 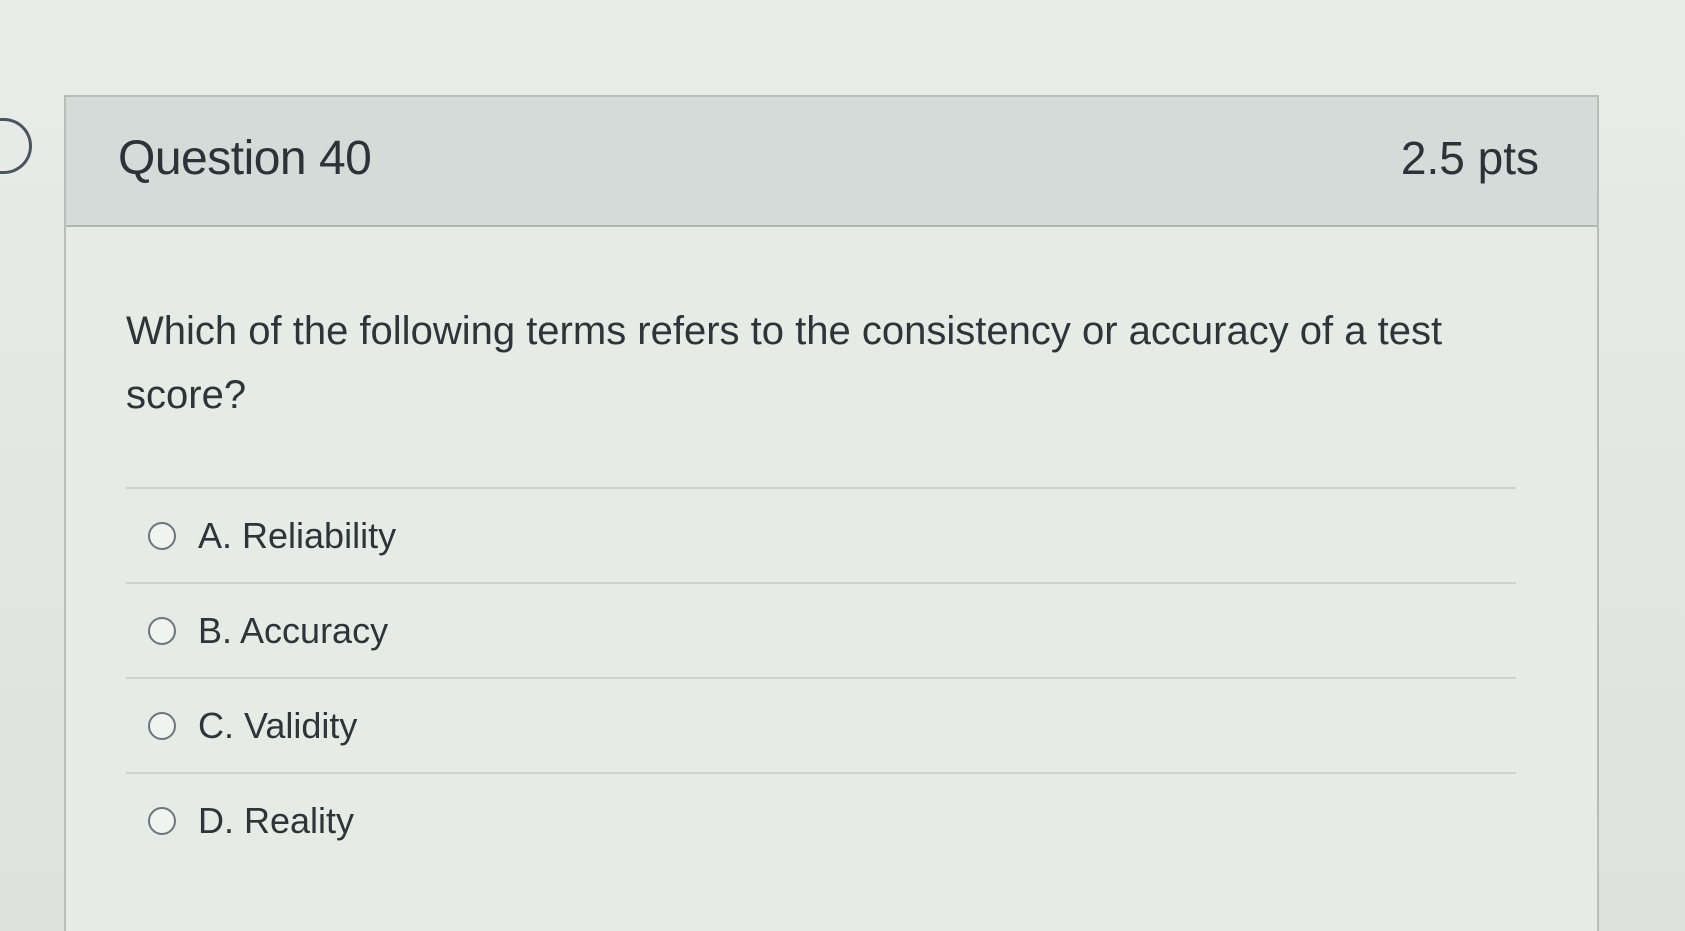 I want to click on question-points: 2.5 pts, so click(x=1469, y=158).